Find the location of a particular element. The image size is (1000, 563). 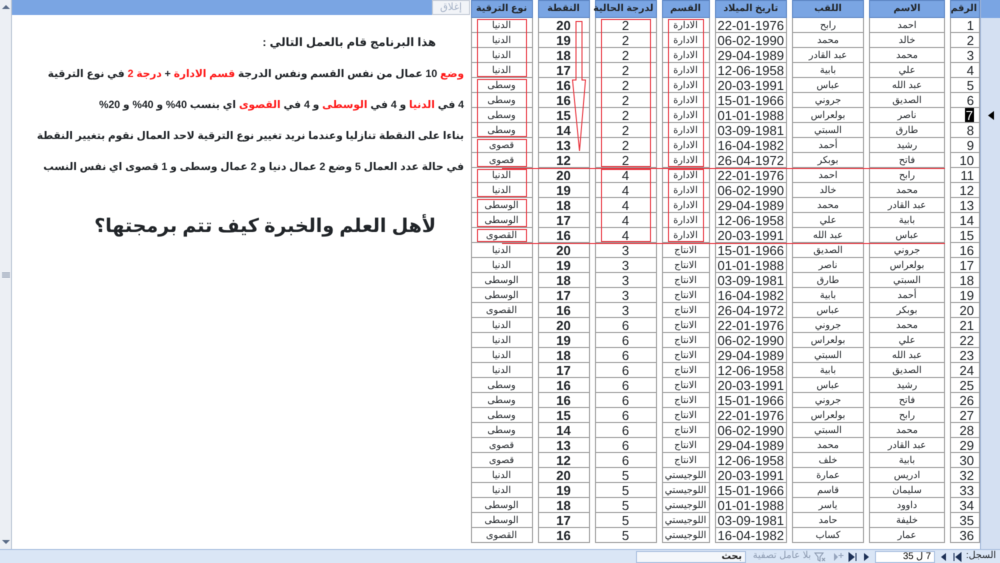

table-cell: طارق is located at coordinates (828, 280).